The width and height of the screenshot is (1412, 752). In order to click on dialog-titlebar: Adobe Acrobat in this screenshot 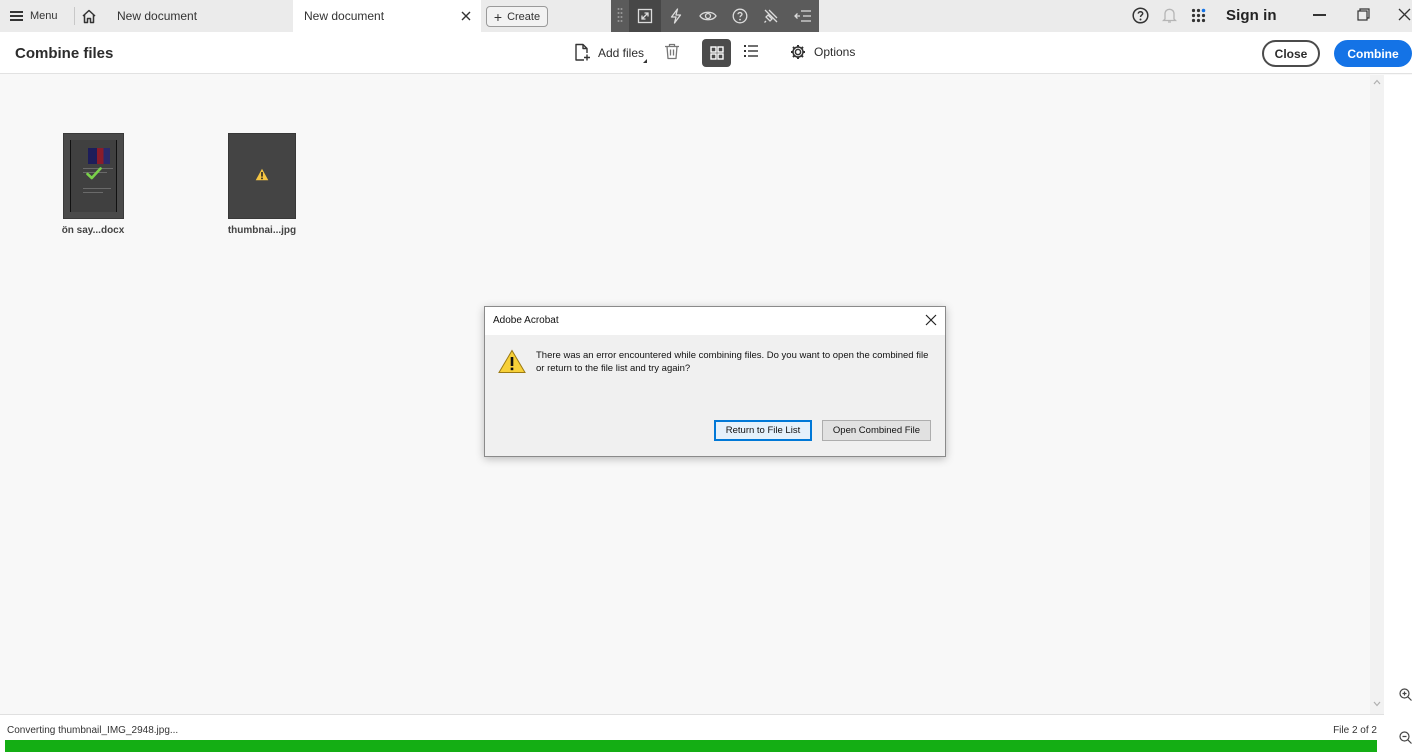, I will do `click(715, 321)`.